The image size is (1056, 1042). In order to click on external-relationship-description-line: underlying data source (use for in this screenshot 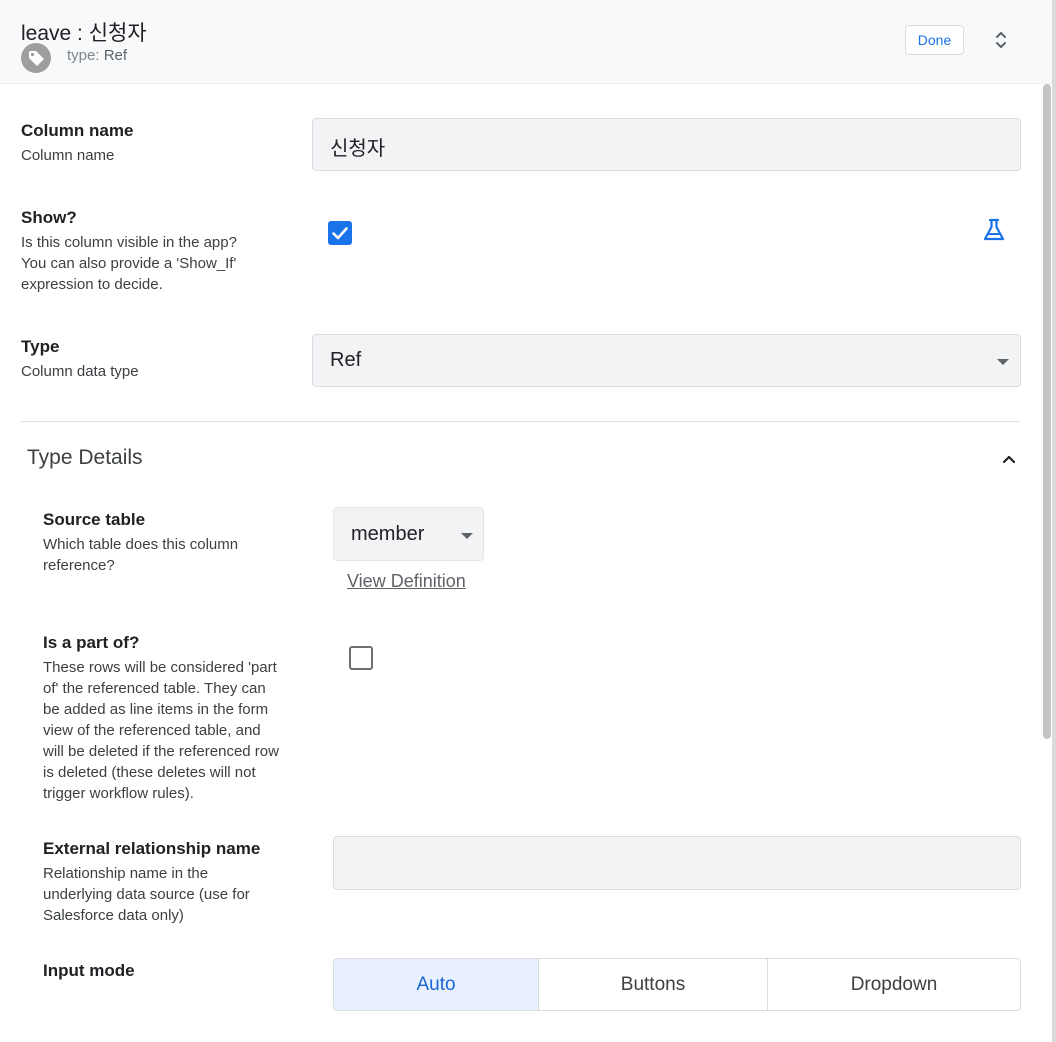, I will do `click(146, 894)`.